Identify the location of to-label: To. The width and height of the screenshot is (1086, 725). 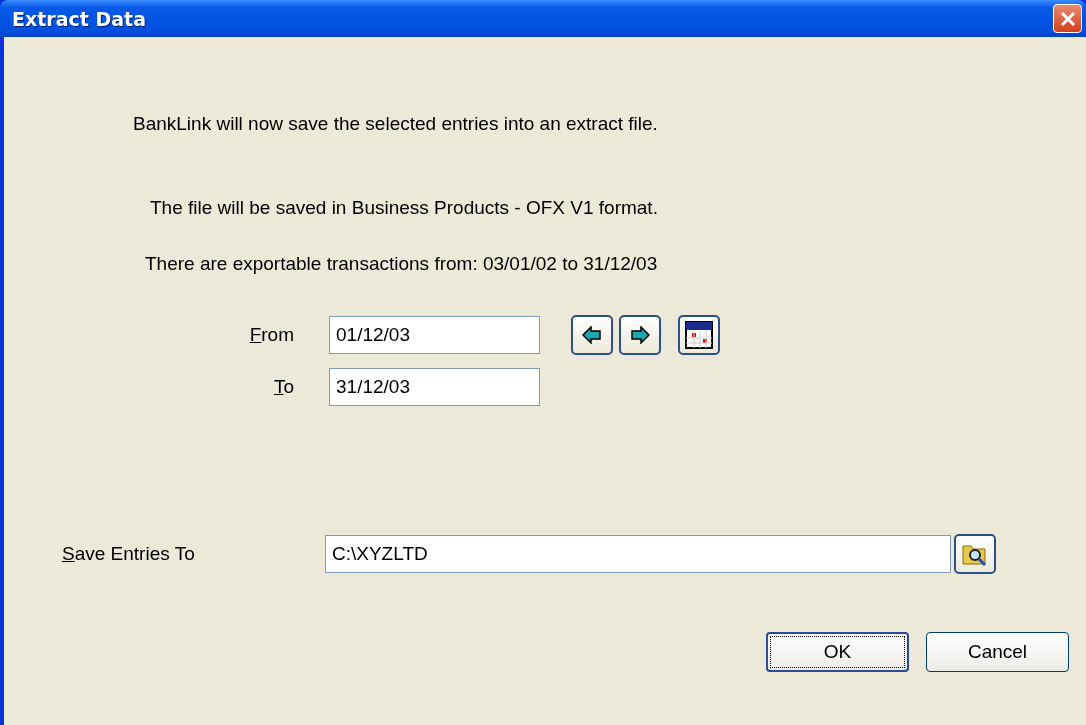
(283, 387).